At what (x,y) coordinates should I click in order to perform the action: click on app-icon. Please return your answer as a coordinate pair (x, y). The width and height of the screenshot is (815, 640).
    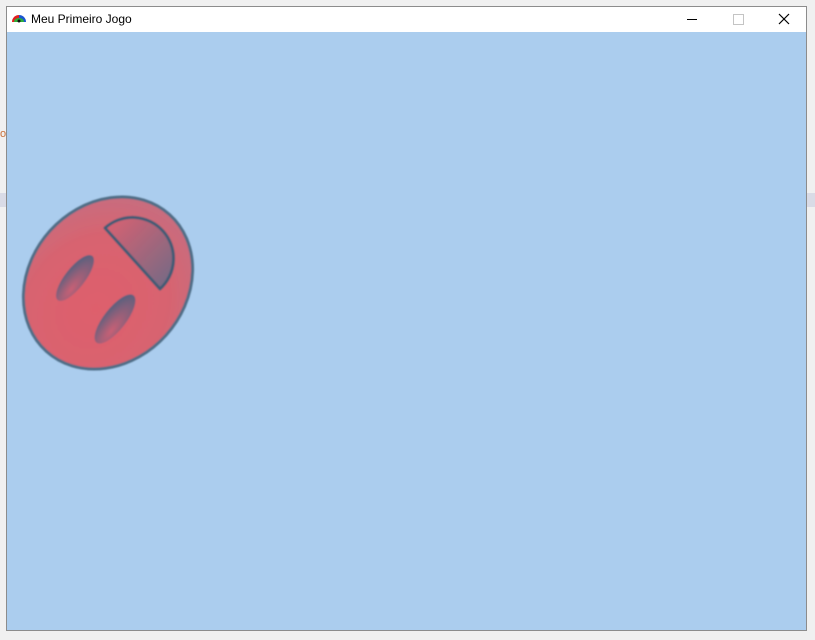
    Looking at the image, I should click on (19, 19).